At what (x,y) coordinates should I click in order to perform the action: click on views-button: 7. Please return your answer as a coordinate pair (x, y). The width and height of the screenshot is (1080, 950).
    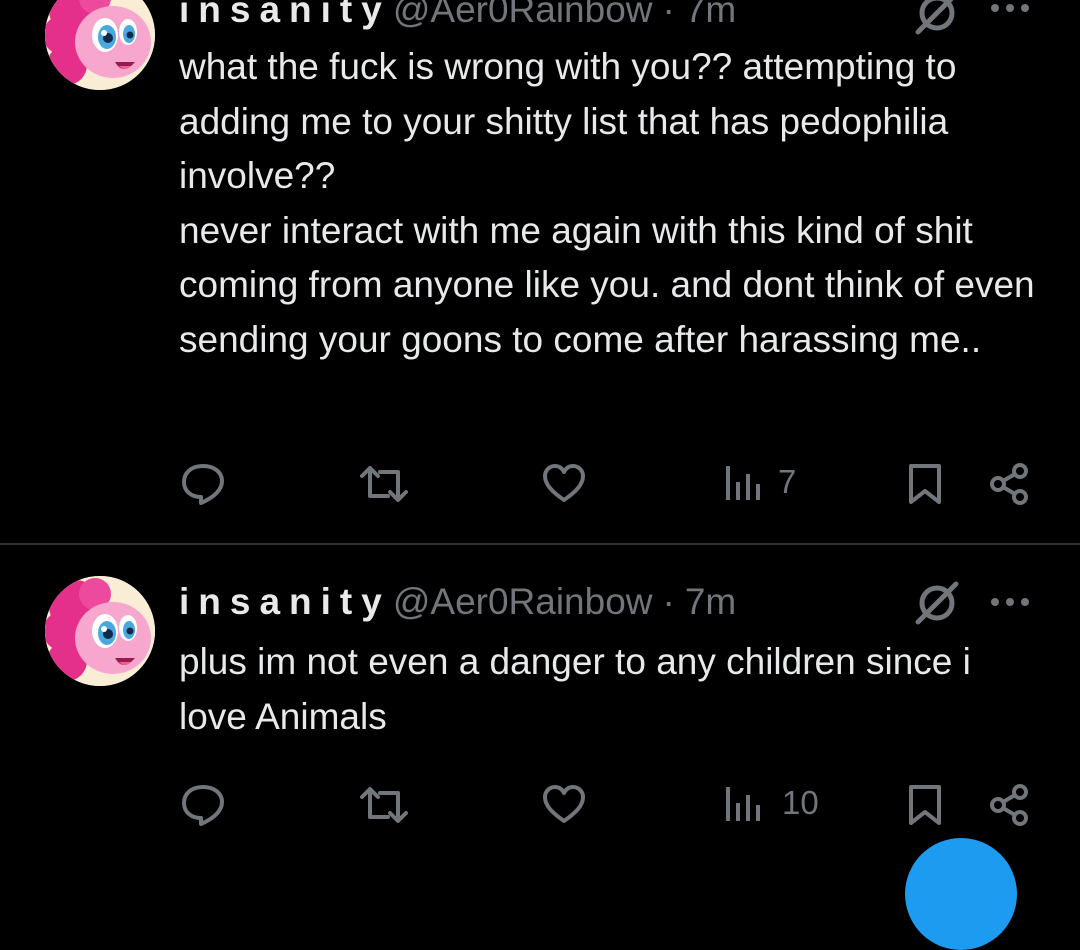
    Looking at the image, I should click on (760, 482).